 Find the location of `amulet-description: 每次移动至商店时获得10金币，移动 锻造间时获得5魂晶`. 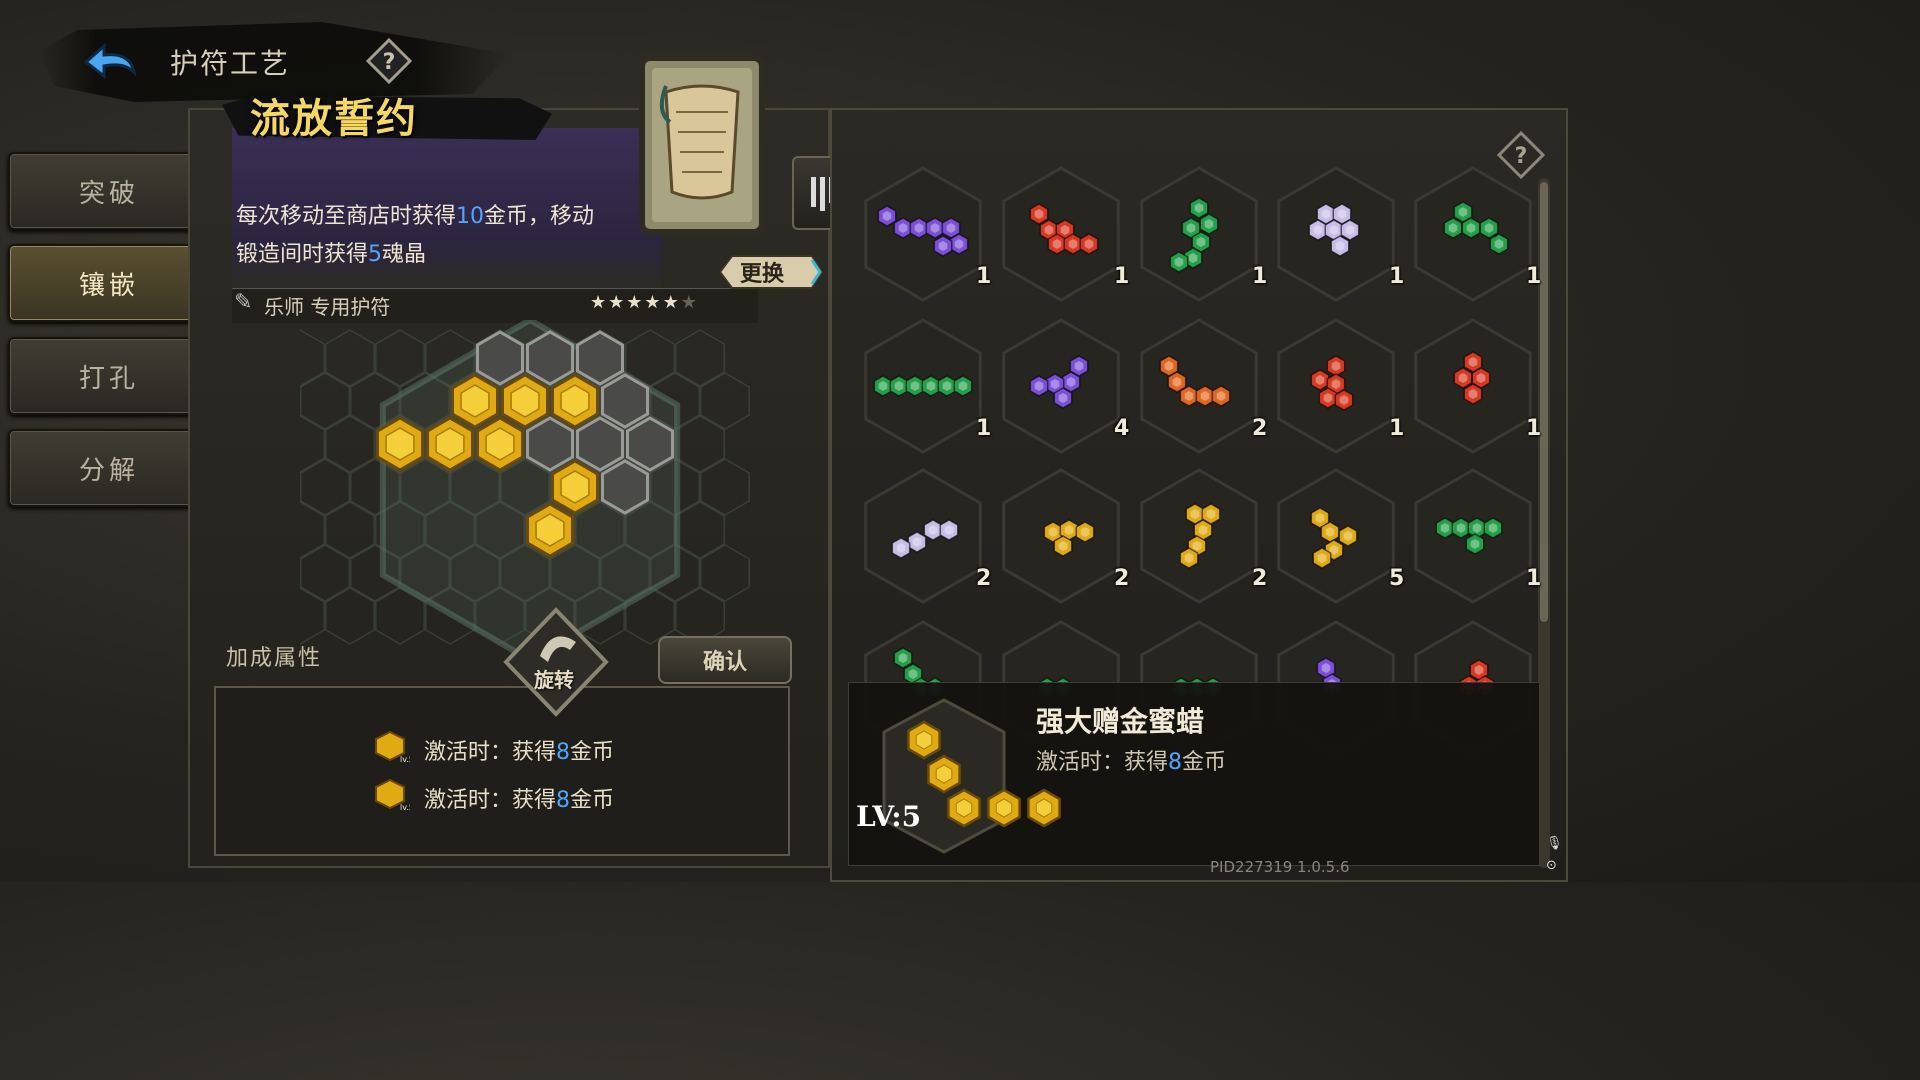

amulet-description: 每次移动至商店时获得10金币，移动 锻造间时获得5魂晶 is located at coordinates (415, 235).